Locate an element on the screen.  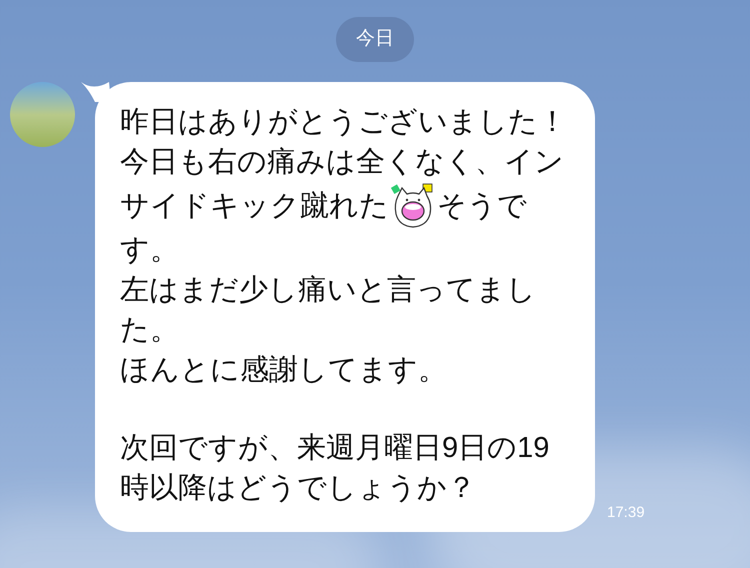
message-text: そうで is located at coordinates (482, 206).